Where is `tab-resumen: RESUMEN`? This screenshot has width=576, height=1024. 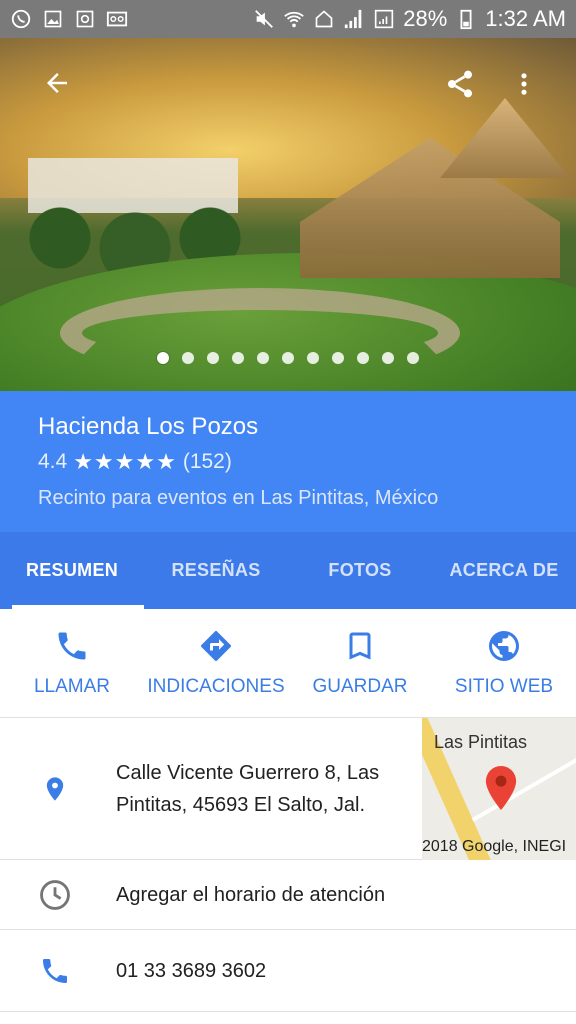 tab-resumen: RESUMEN is located at coordinates (72, 570).